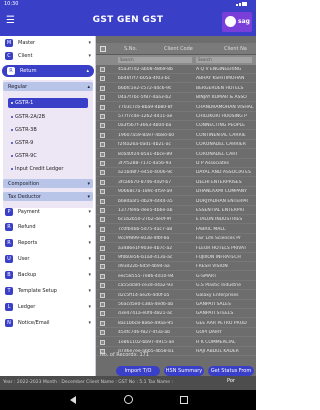 Image resolution: width=320 pixels, height=410 pixels. Describe the element at coordinates (103, 49) in the screenshot. I see `select-all-checkbox` at that location.